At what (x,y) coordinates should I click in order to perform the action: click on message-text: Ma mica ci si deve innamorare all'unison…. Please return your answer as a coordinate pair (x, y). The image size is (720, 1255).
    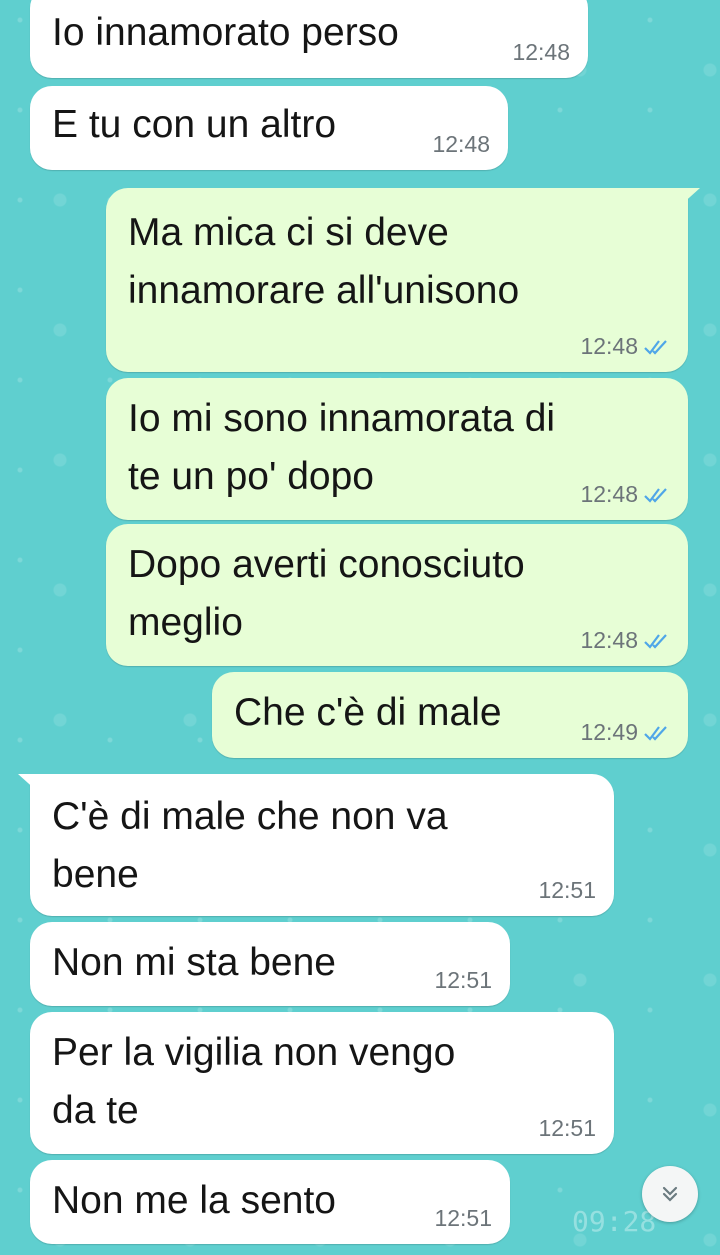
    Looking at the image, I should click on (324, 261).